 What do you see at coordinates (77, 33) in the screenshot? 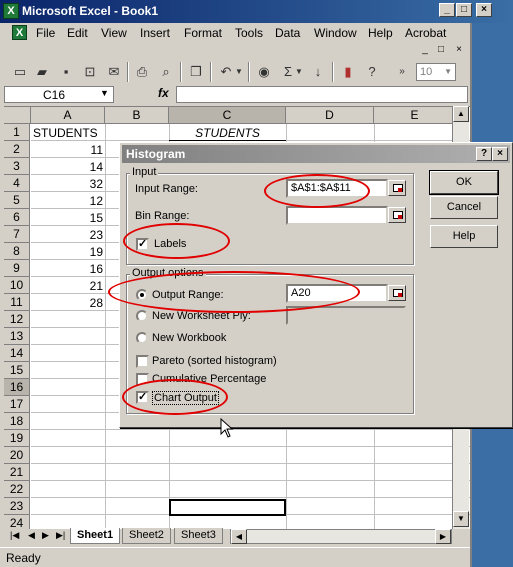
I see `menu-edit: Edit` at bounding box center [77, 33].